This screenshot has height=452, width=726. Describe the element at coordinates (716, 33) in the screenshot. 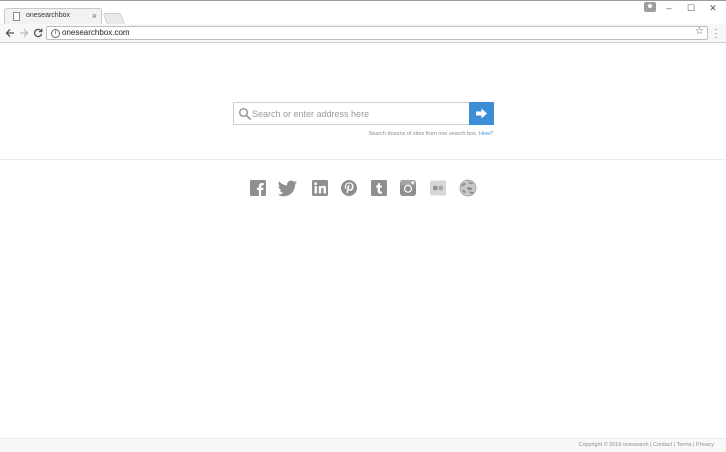

I see `menu-dots-icon: · · ·` at that location.